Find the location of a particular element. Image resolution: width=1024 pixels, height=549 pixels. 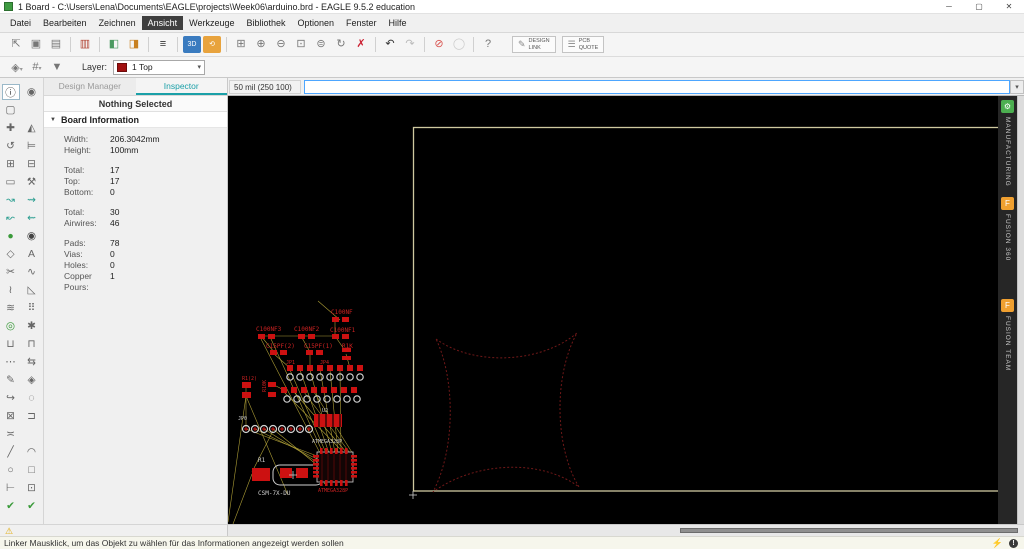

help-icon: ? is located at coordinates (488, 44).